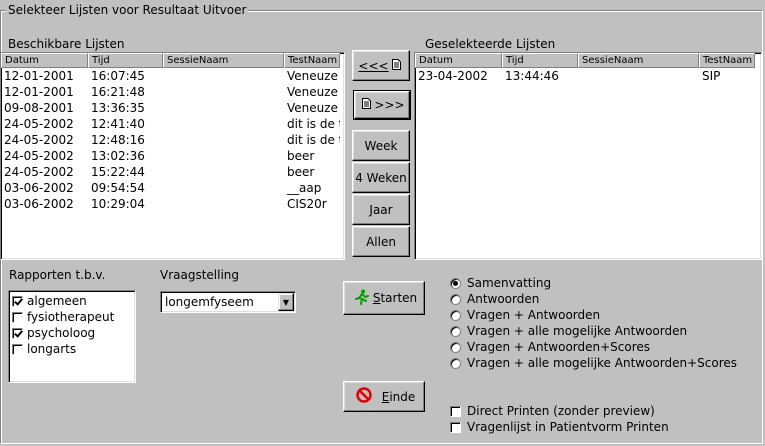  I want to click on question-combobox: longemfyseem ▼, so click(228, 302).